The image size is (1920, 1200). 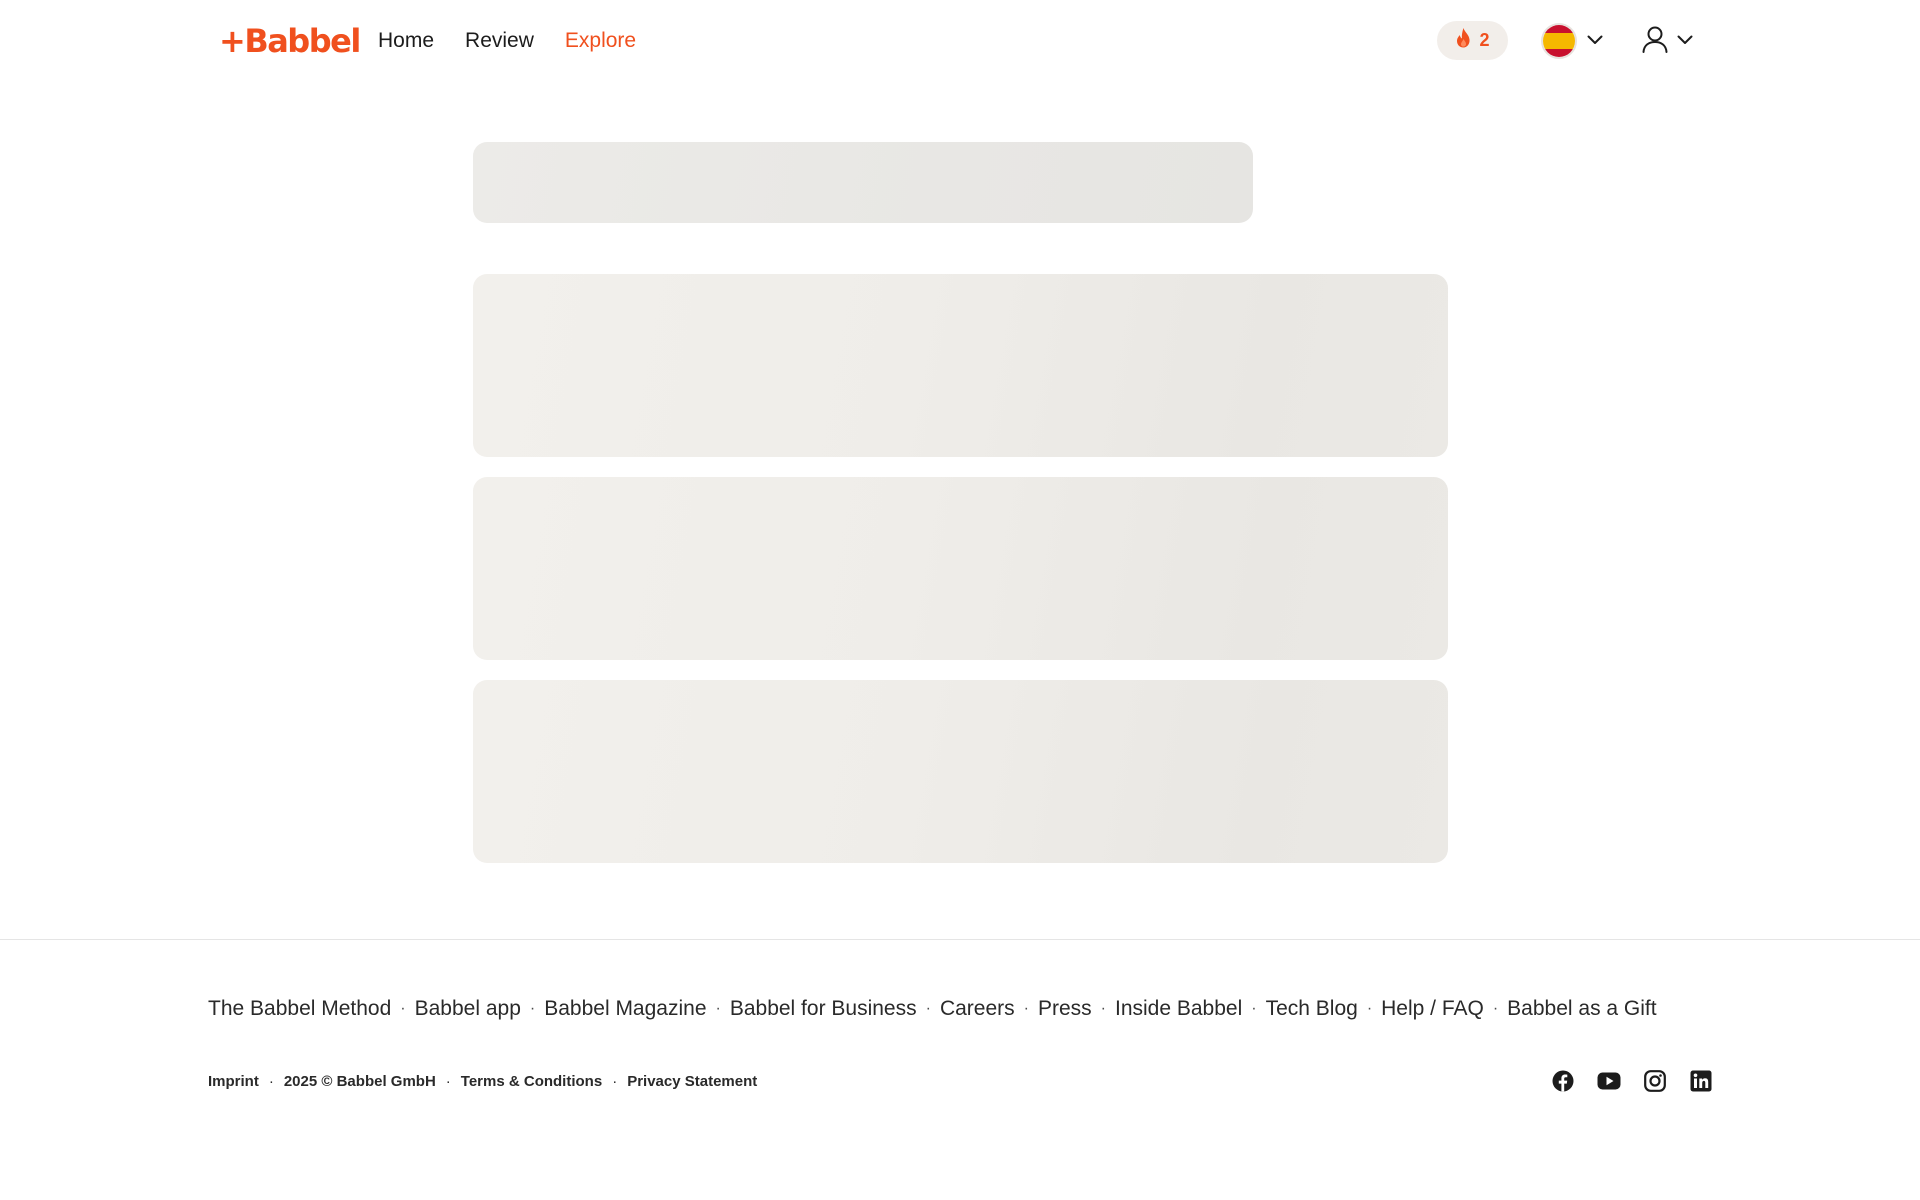 I want to click on footer-divider, so click(x=960, y=939).